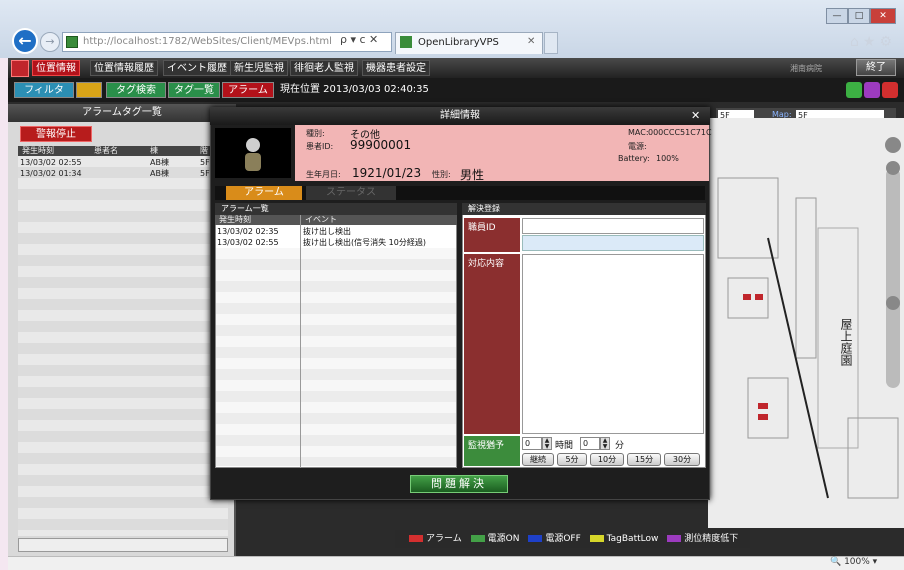 This screenshot has height=570, width=904. Describe the element at coordinates (837, 16) in the screenshot. I see `minimize-button: —` at that location.